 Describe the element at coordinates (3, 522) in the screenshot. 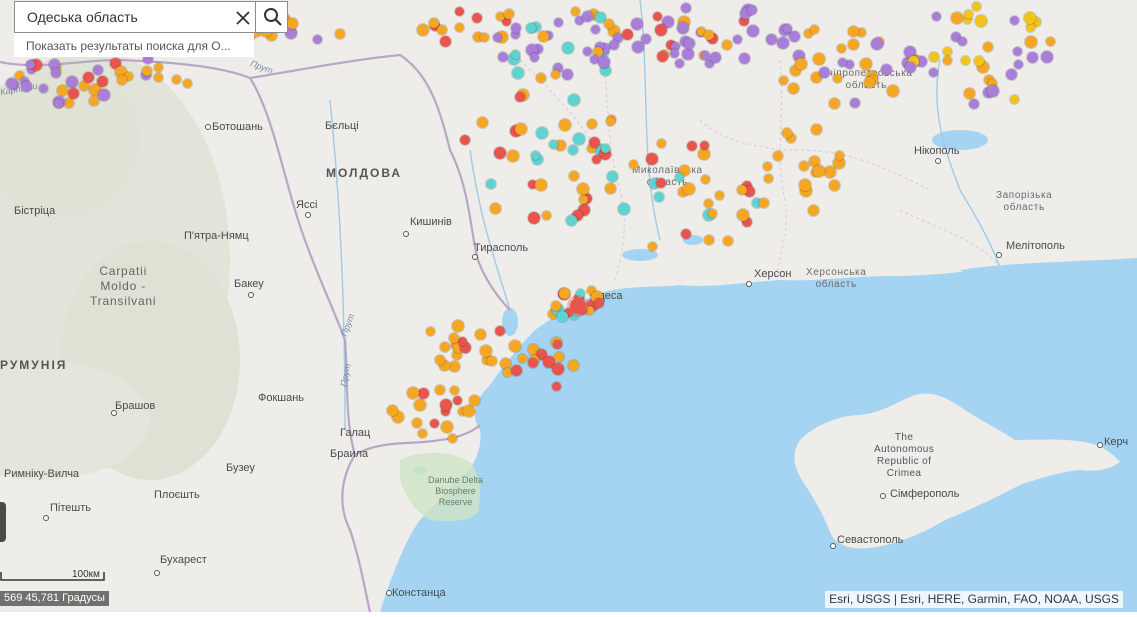

I see `side-panel-toggle` at that location.